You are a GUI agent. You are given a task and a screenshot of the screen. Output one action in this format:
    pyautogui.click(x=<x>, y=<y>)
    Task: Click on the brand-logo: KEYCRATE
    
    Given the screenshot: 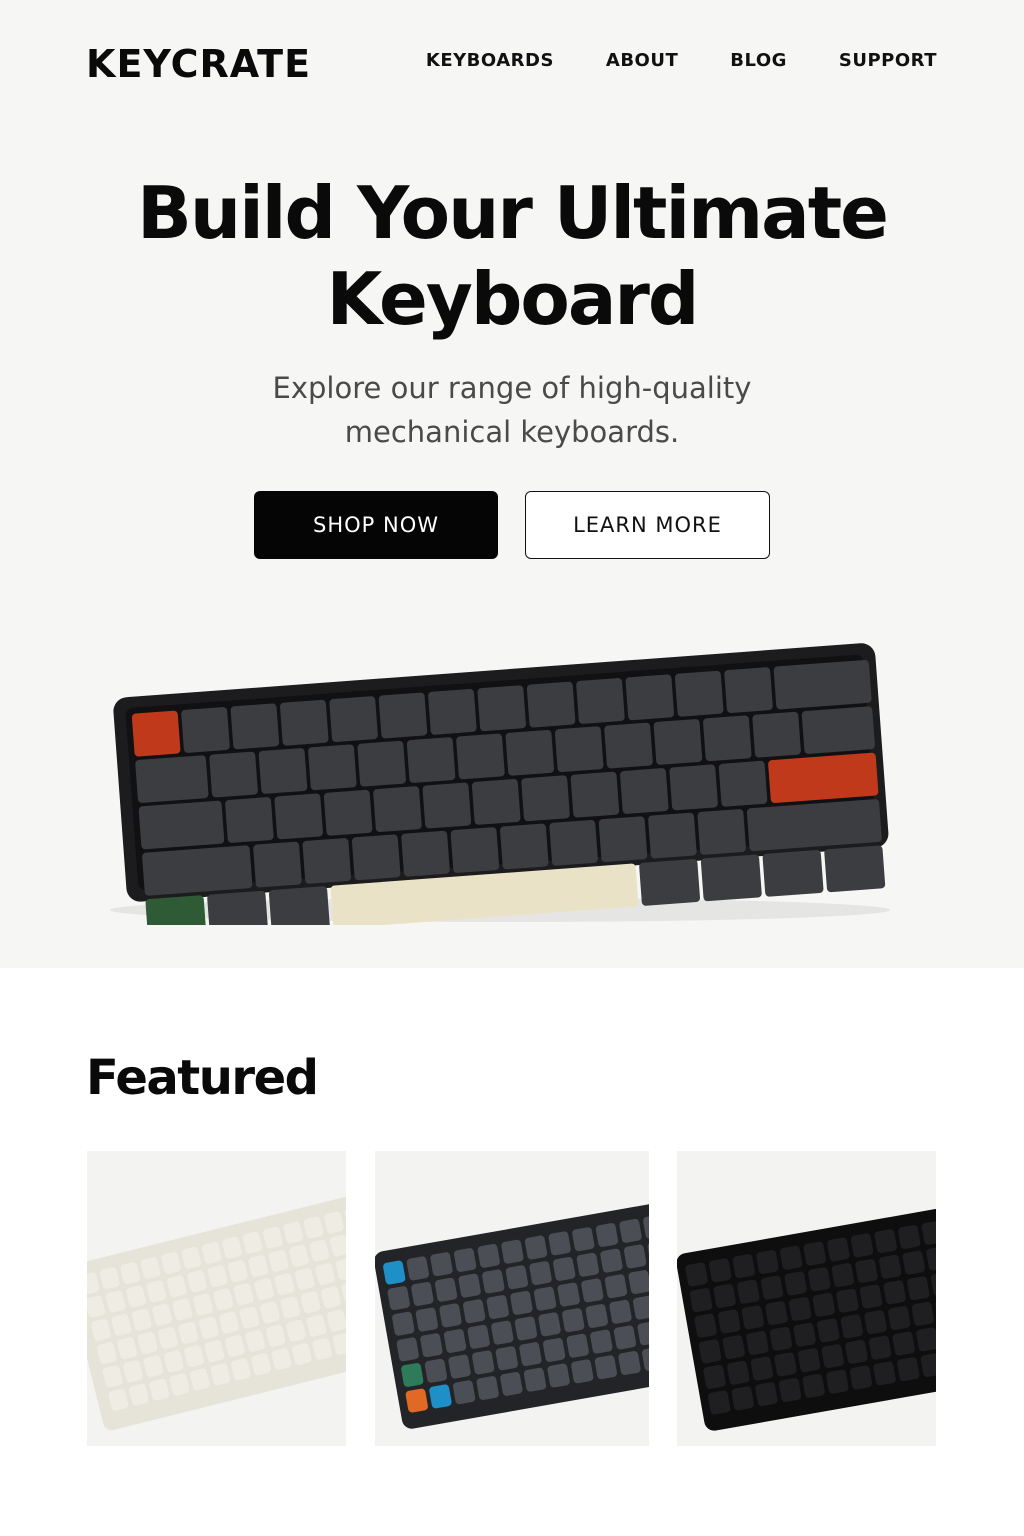 What is the action you would take?
    pyautogui.click(x=198, y=64)
    